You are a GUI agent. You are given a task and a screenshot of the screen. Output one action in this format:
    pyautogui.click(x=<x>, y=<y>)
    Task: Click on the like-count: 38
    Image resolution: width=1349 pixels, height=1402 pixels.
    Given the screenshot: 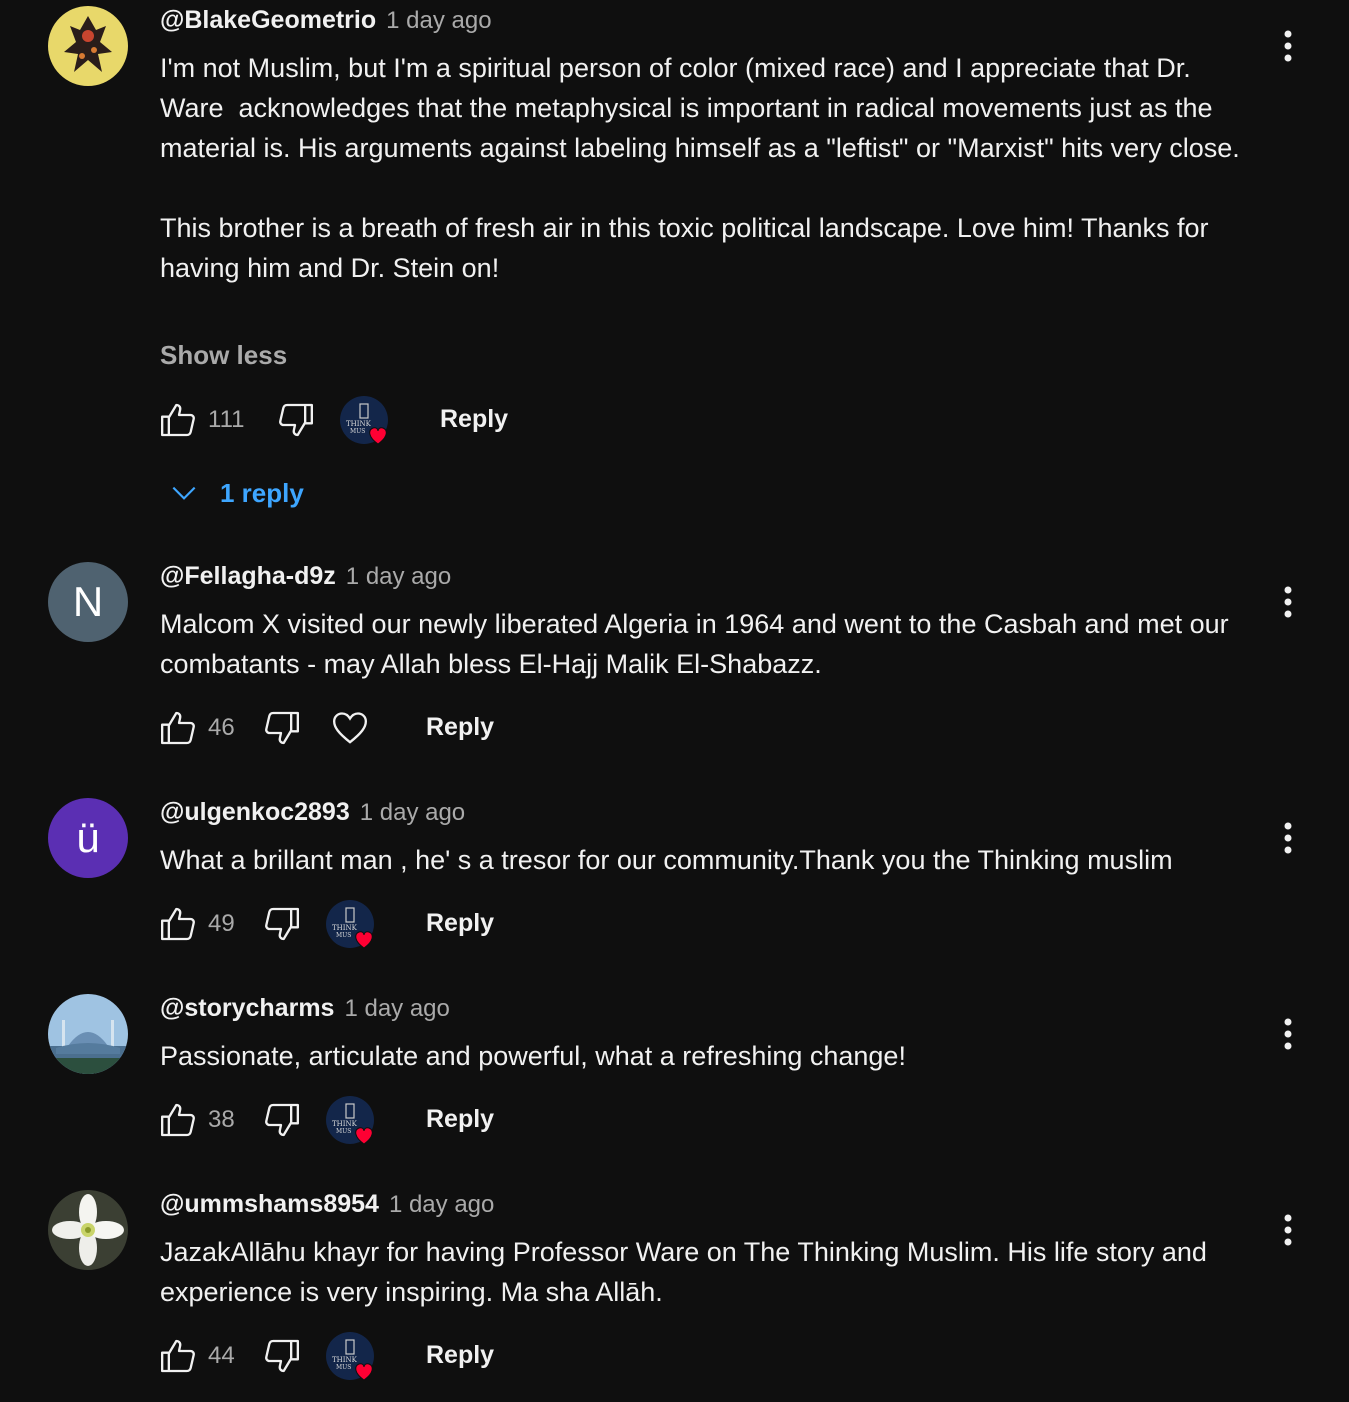 What is the action you would take?
    pyautogui.click(x=221, y=1119)
    